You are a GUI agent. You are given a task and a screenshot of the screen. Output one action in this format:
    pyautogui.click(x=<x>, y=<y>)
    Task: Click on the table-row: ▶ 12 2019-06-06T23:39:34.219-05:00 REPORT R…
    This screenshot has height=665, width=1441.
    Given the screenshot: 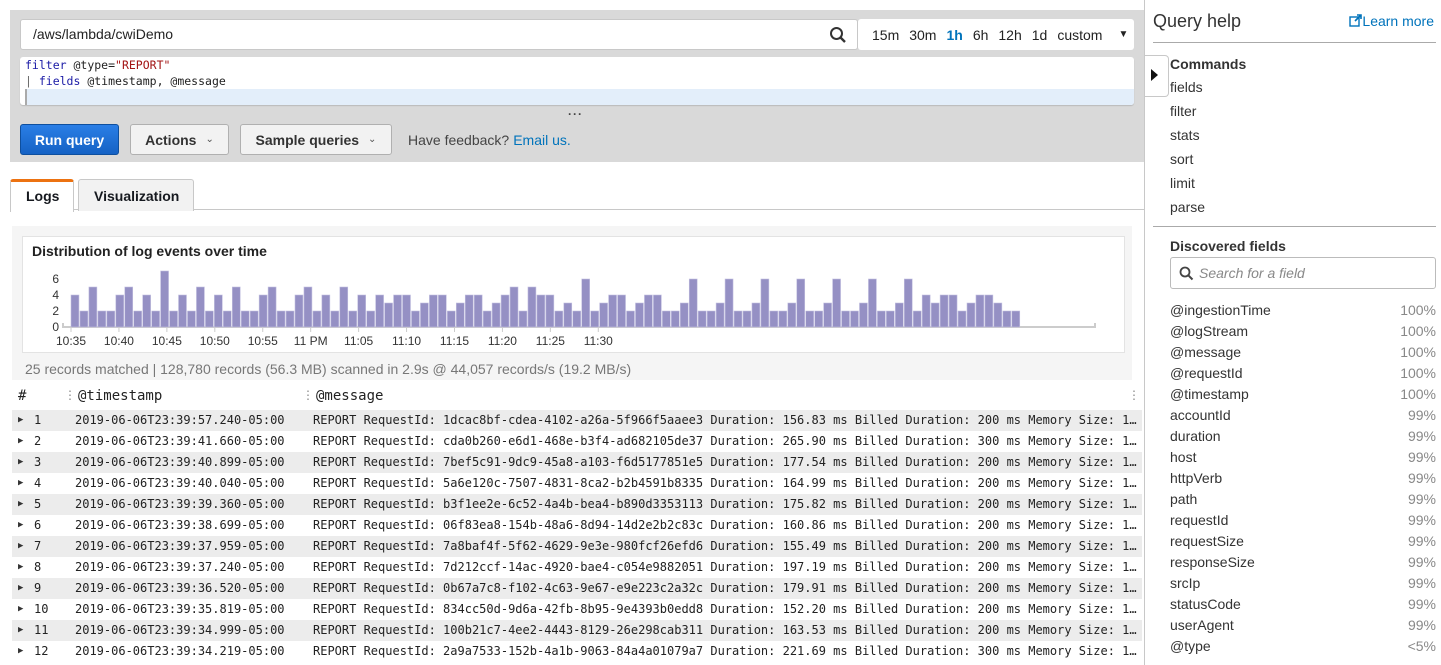 What is the action you would take?
    pyautogui.click(x=577, y=651)
    